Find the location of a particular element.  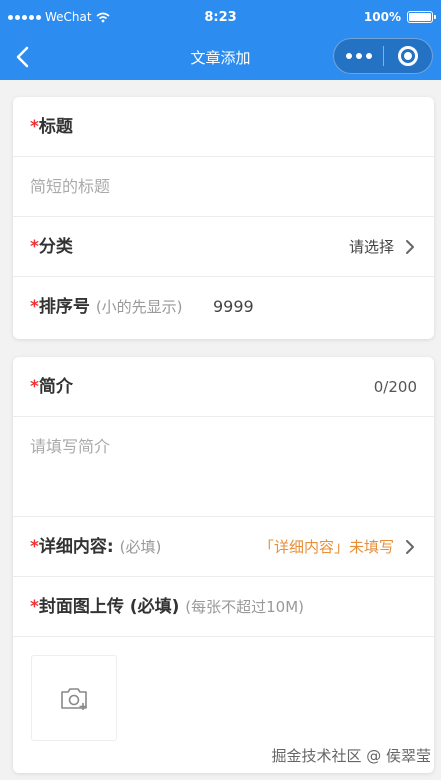

title-label: *标题 is located at coordinates (51, 127).